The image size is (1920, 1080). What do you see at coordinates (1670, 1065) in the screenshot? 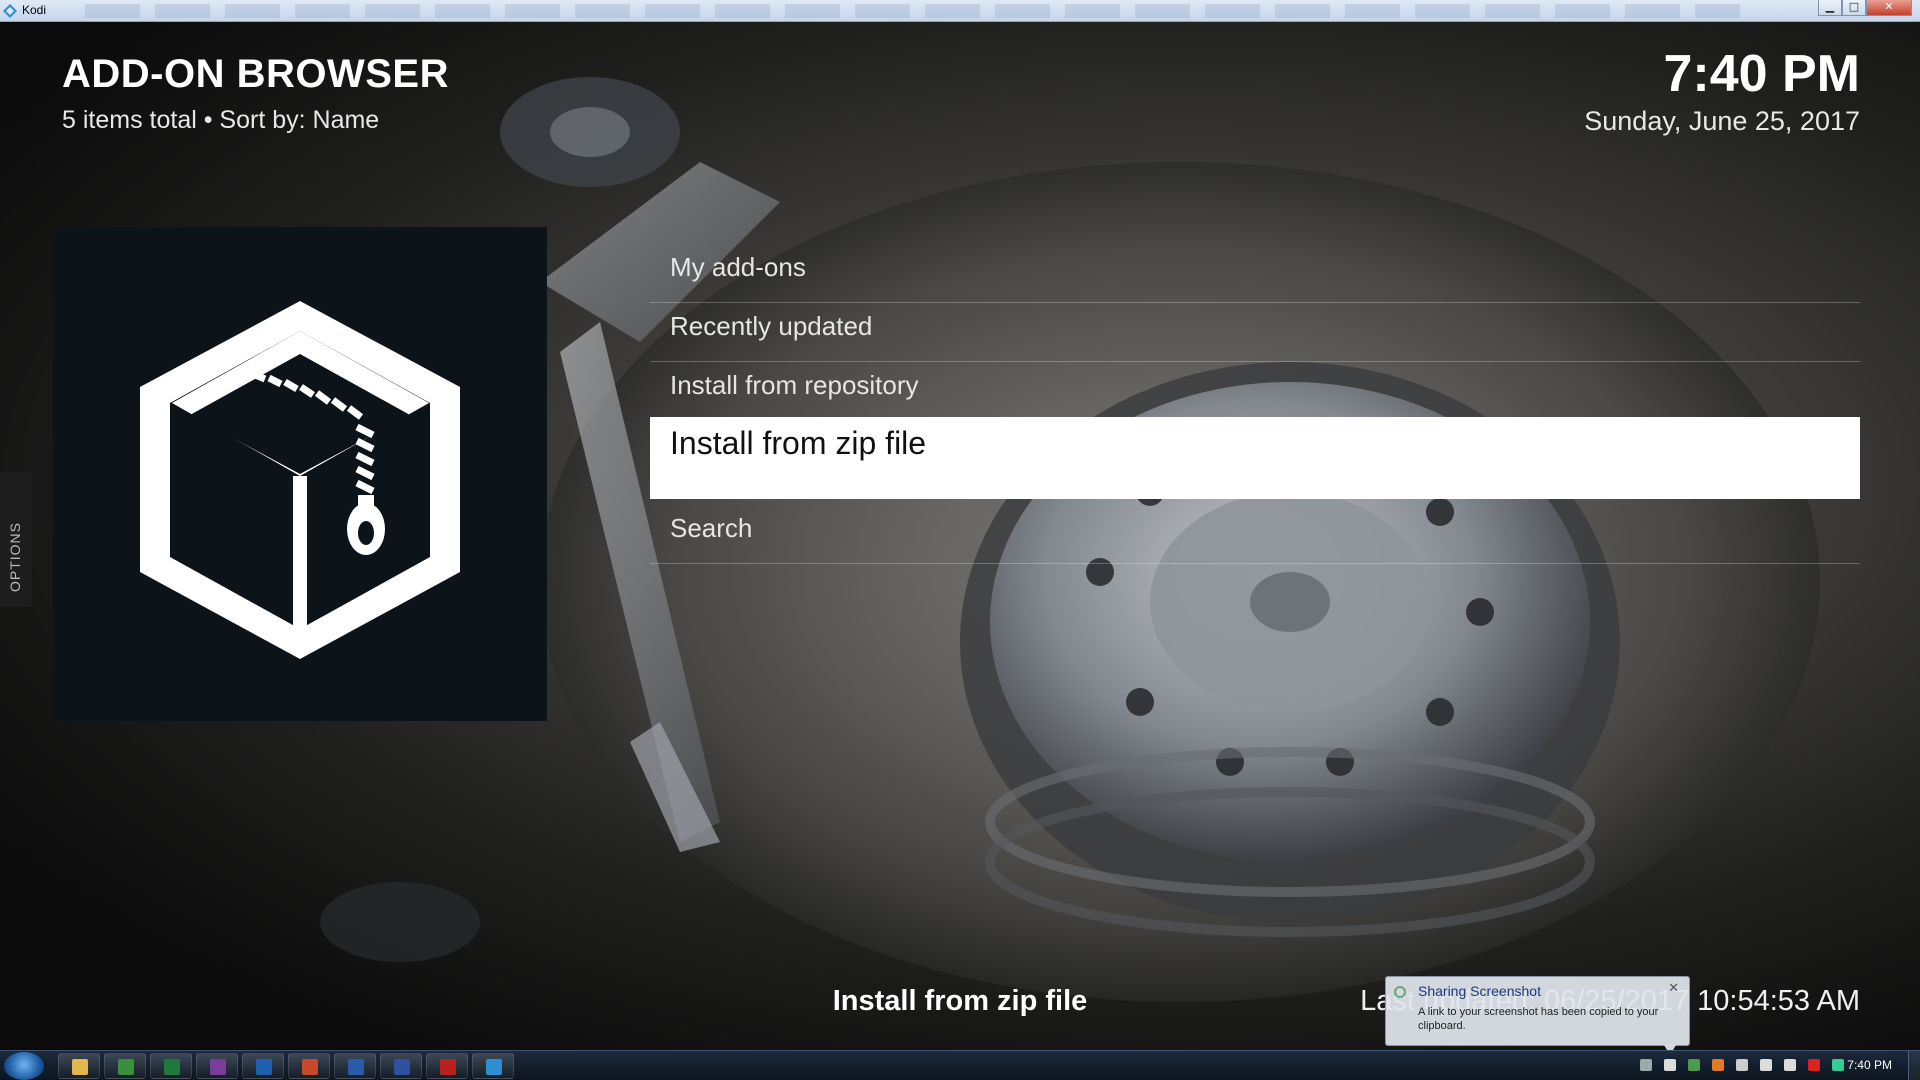
I see `action-center-flag-icon` at bounding box center [1670, 1065].